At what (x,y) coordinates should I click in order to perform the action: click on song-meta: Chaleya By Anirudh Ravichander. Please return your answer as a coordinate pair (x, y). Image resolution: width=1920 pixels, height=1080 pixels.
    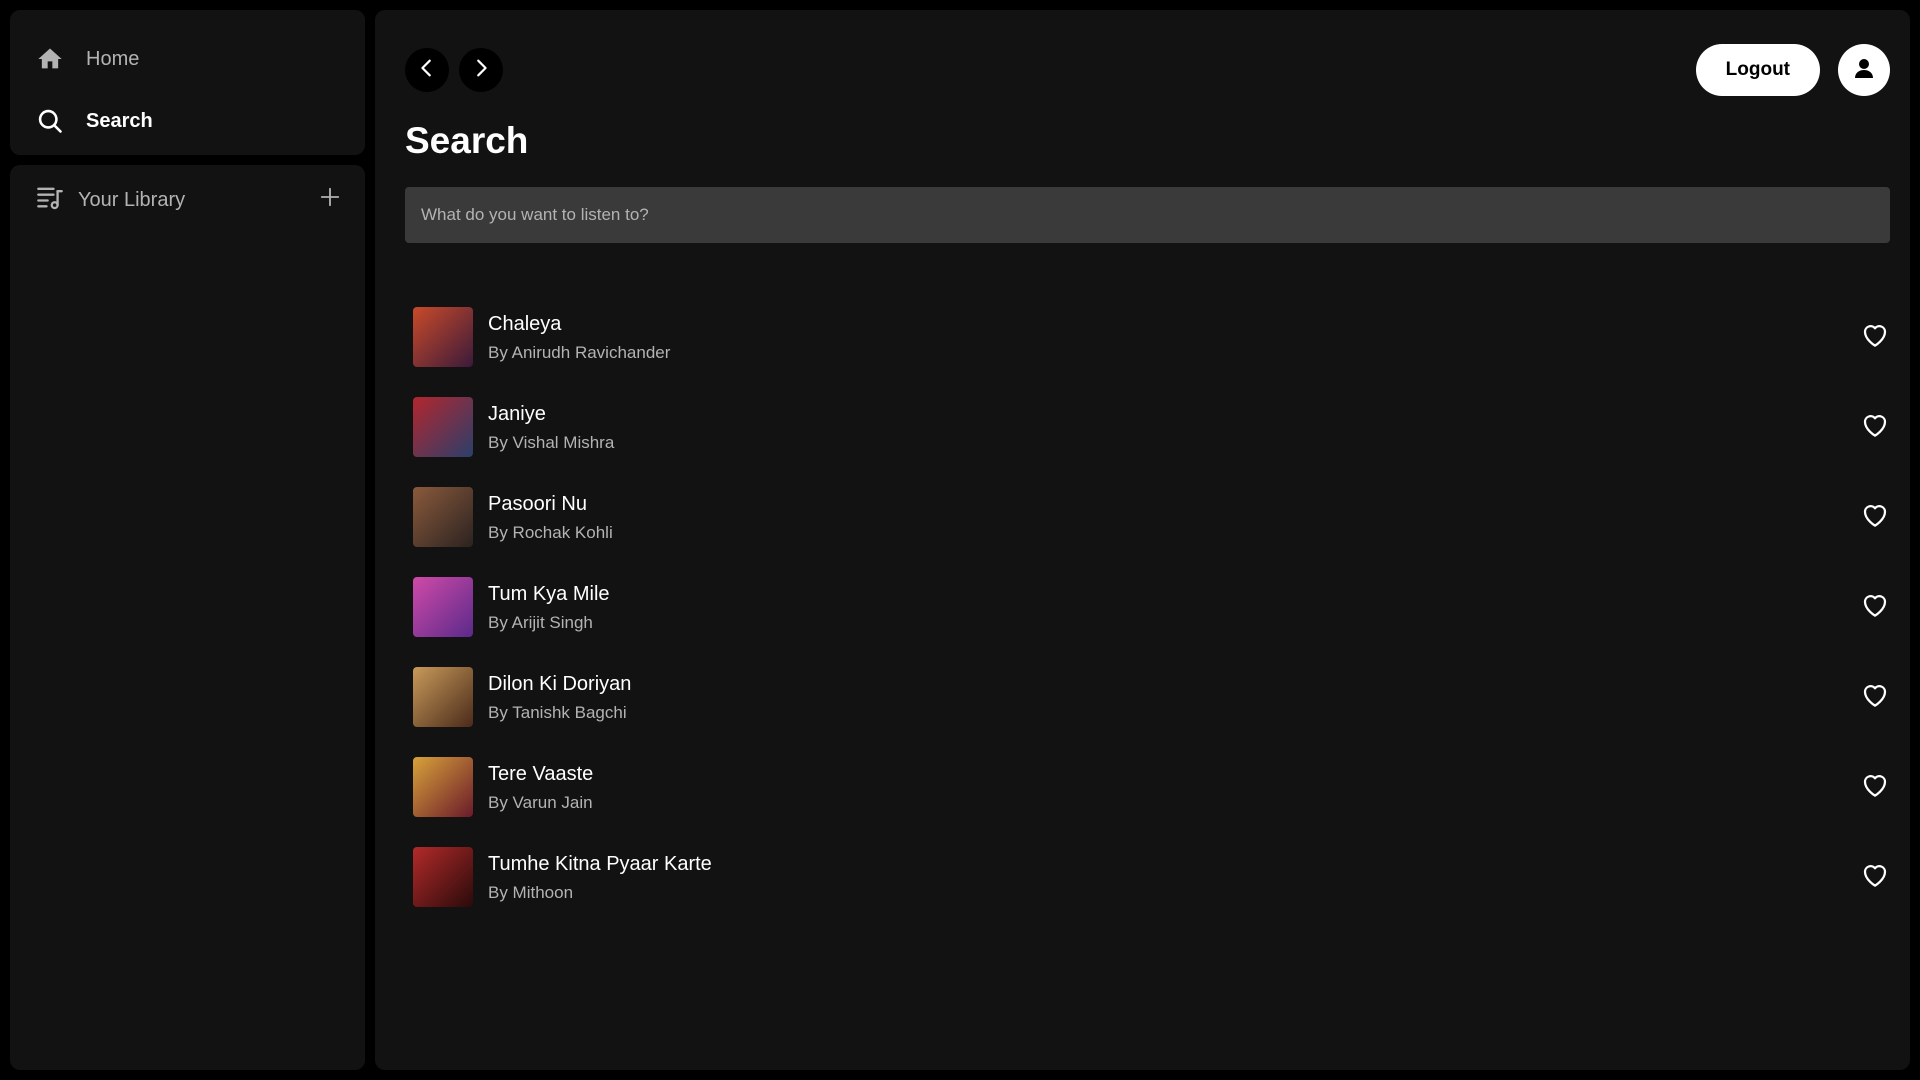
    Looking at the image, I should click on (1172, 337).